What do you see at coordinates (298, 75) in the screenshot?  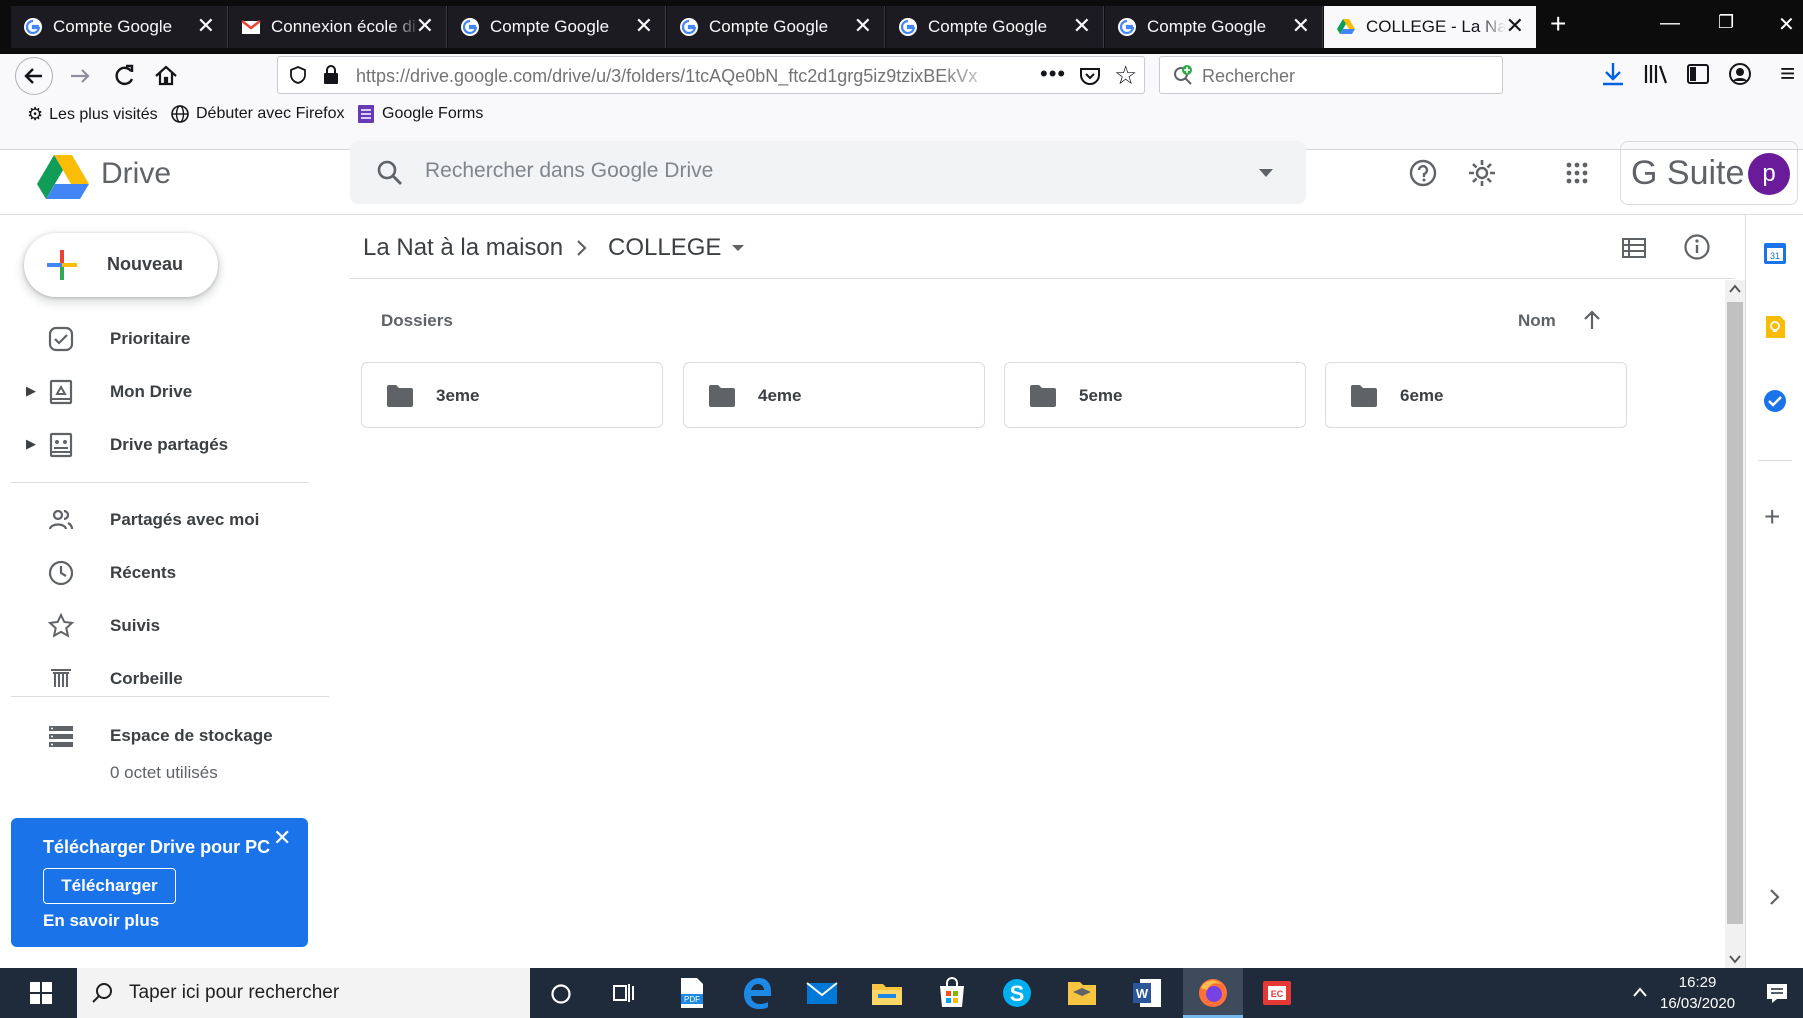 I see `shield-icon` at bounding box center [298, 75].